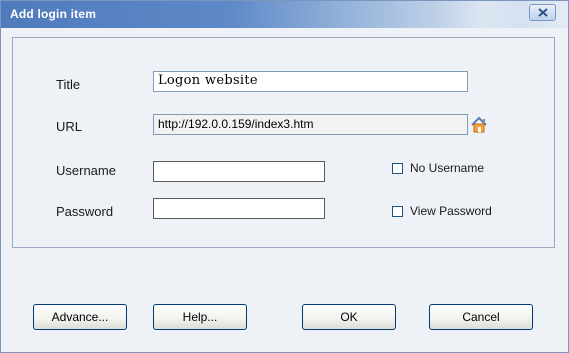  Describe the element at coordinates (86, 170) in the screenshot. I see `username-label: Username` at that location.